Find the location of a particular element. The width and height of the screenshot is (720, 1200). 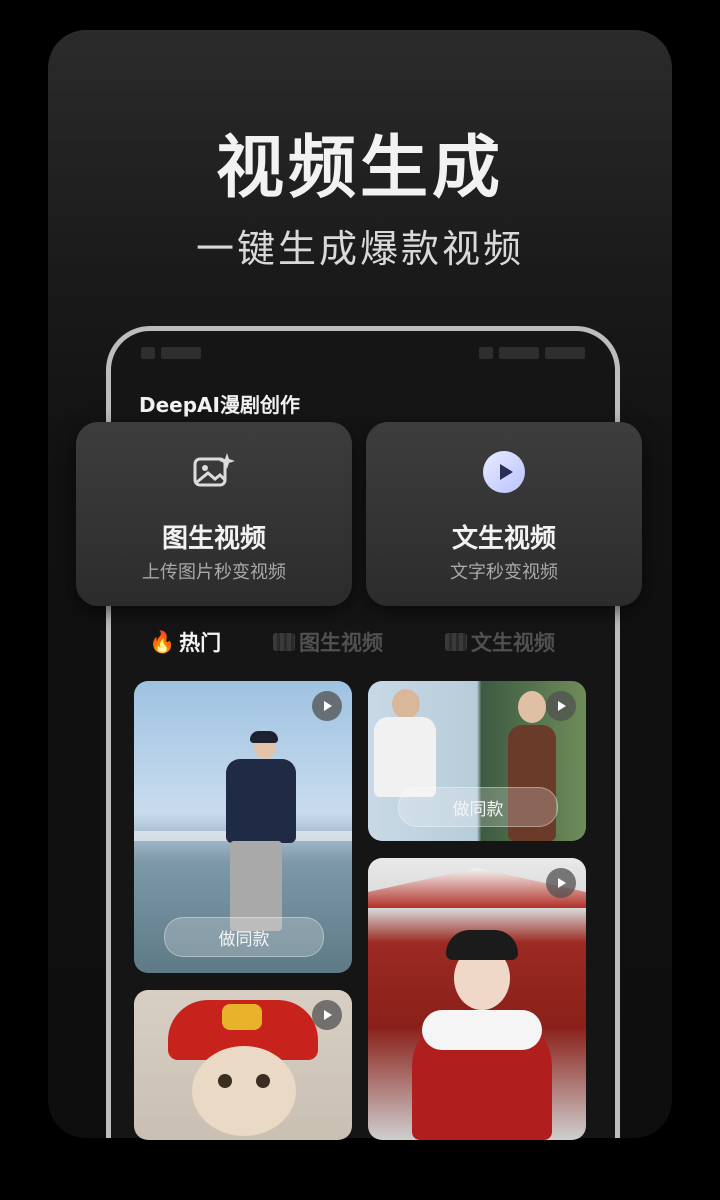

app-title: DeepAI漫剧创作 is located at coordinates (219, 405).